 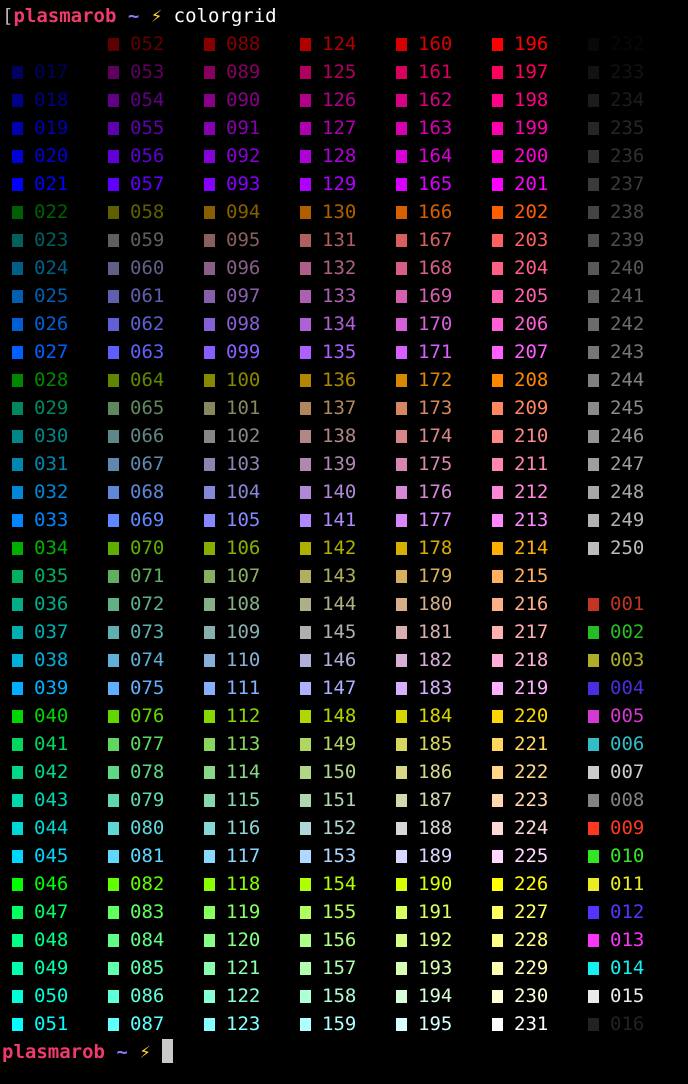 I want to click on color-number: 057, so click(x=147, y=184).